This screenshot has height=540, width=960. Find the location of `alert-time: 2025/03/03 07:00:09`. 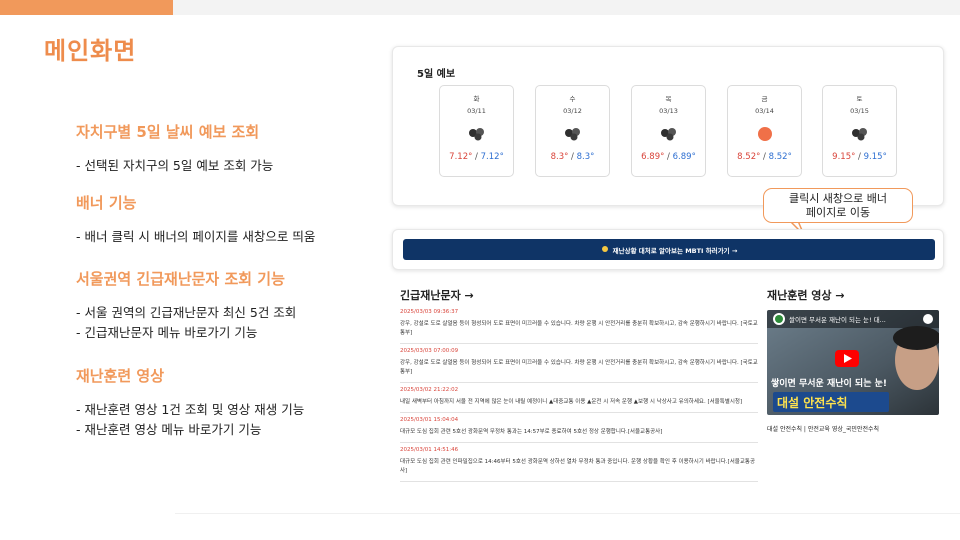

alert-time: 2025/03/03 07:00:09 is located at coordinates (429, 351).